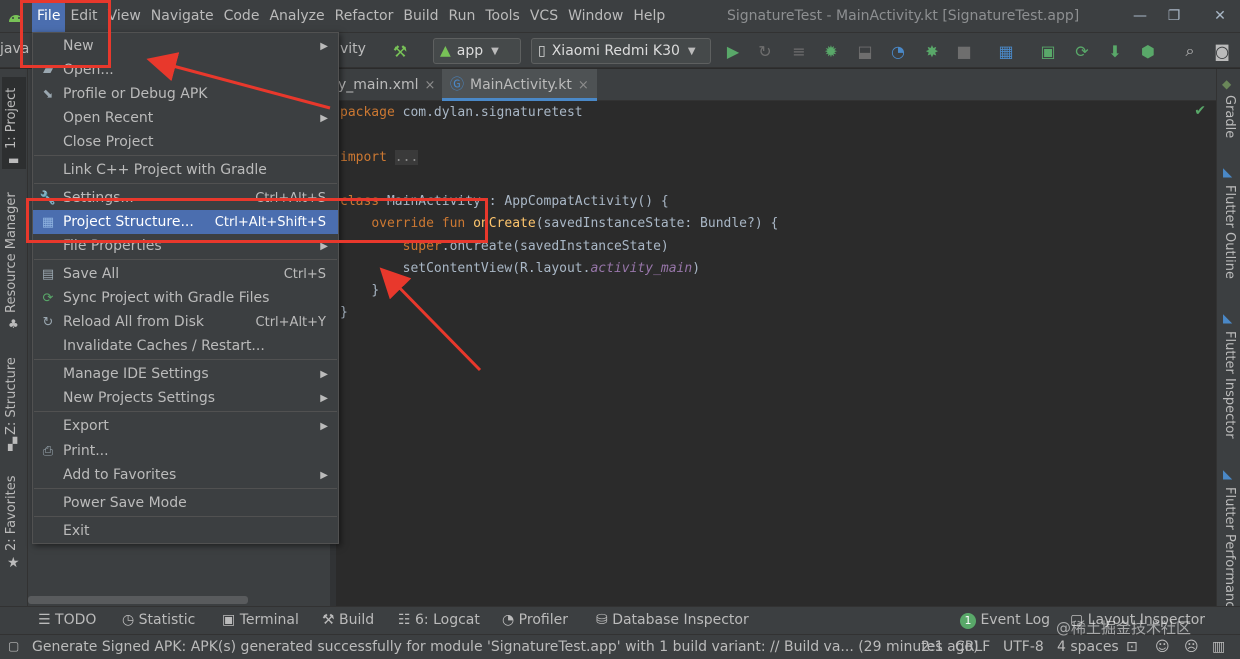  What do you see at coordinates (238, 81) in the screenshot?
I see `arrow-to-file-menu` at bounding box center [238, 81].